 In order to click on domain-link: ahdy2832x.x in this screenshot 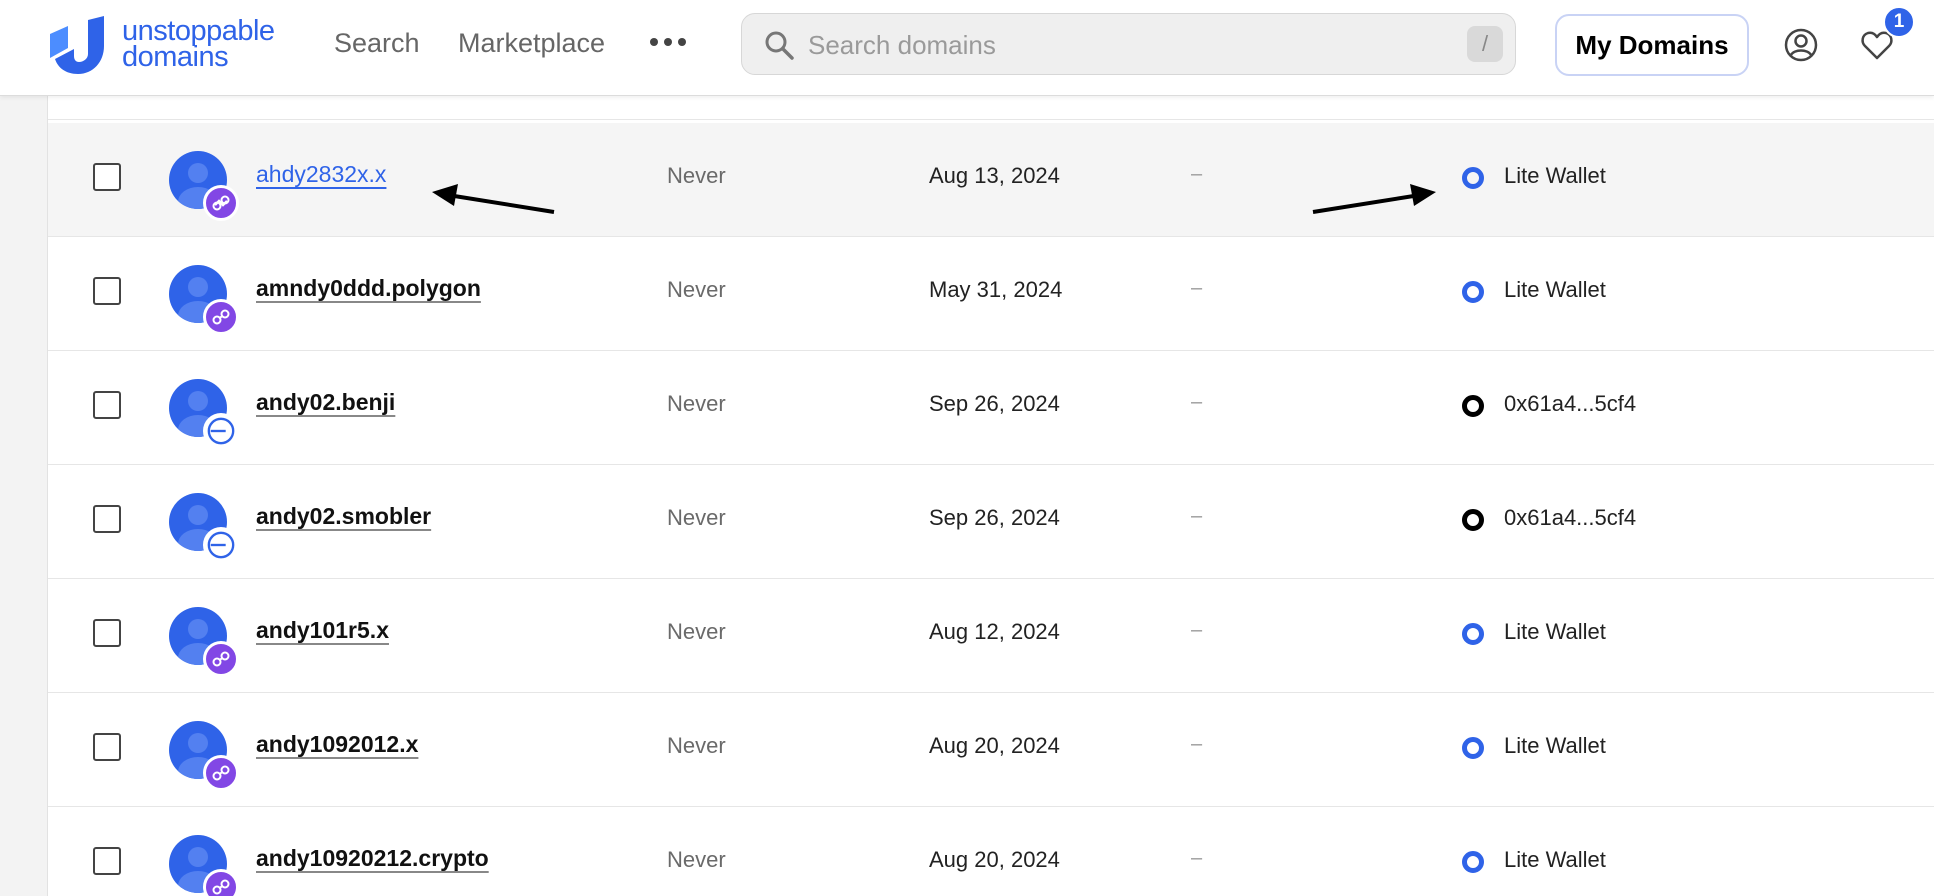, I will do `click(321, 174)`.